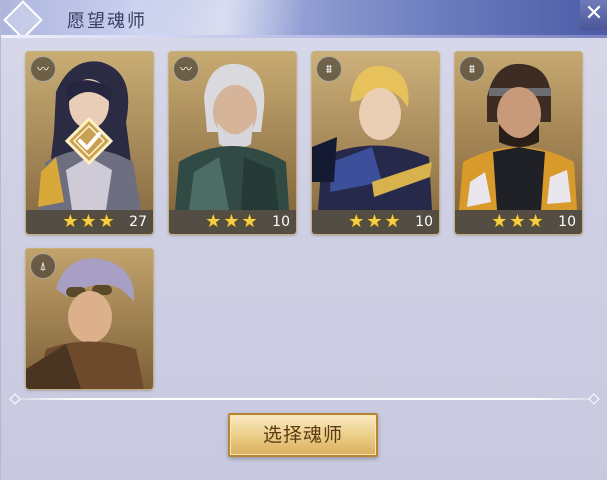 The height and width of the screenshot is (480, 607). I want to click on stars-bar: ★★★ 27, so click(89, 222).